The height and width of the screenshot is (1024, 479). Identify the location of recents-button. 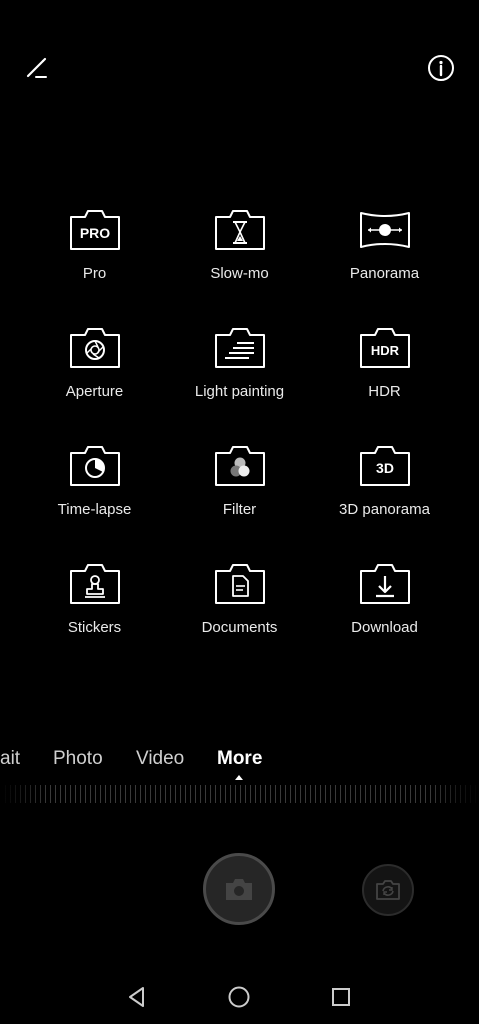
(341, 997).